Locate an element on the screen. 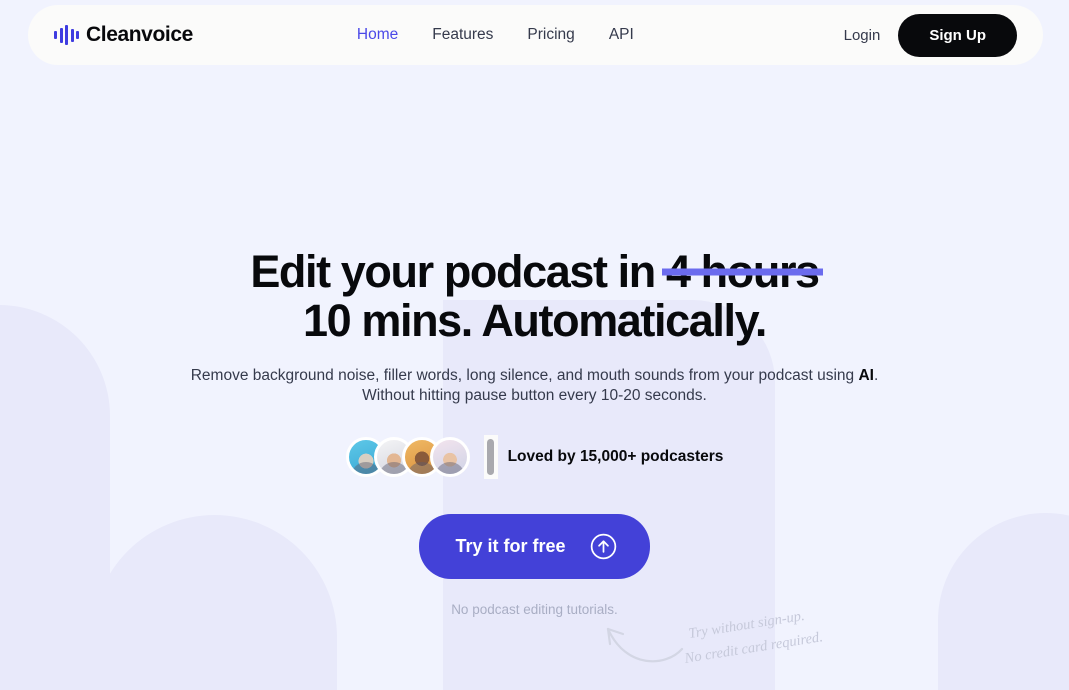 The image size is (1069, 690). nav-item-api: API is located at coordinates (621, 35).